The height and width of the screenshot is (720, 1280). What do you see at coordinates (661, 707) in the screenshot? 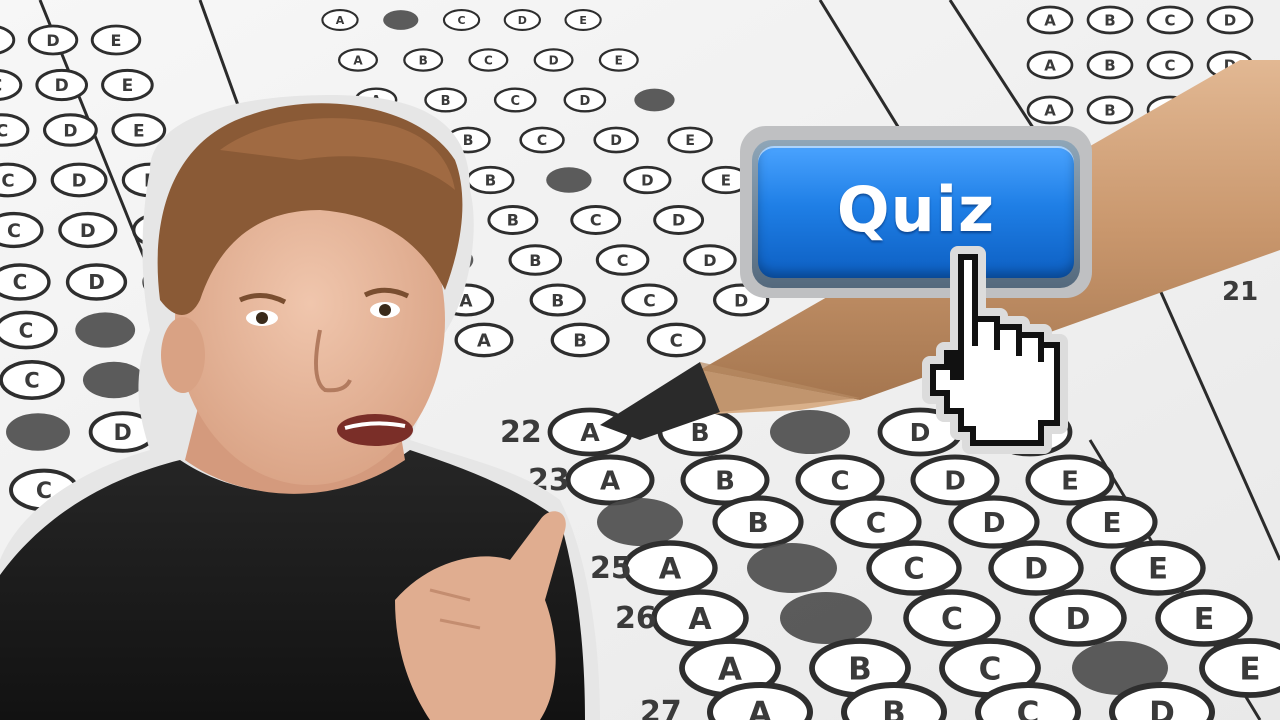
I see `row-number: 27` at bounding box center [661, 707].